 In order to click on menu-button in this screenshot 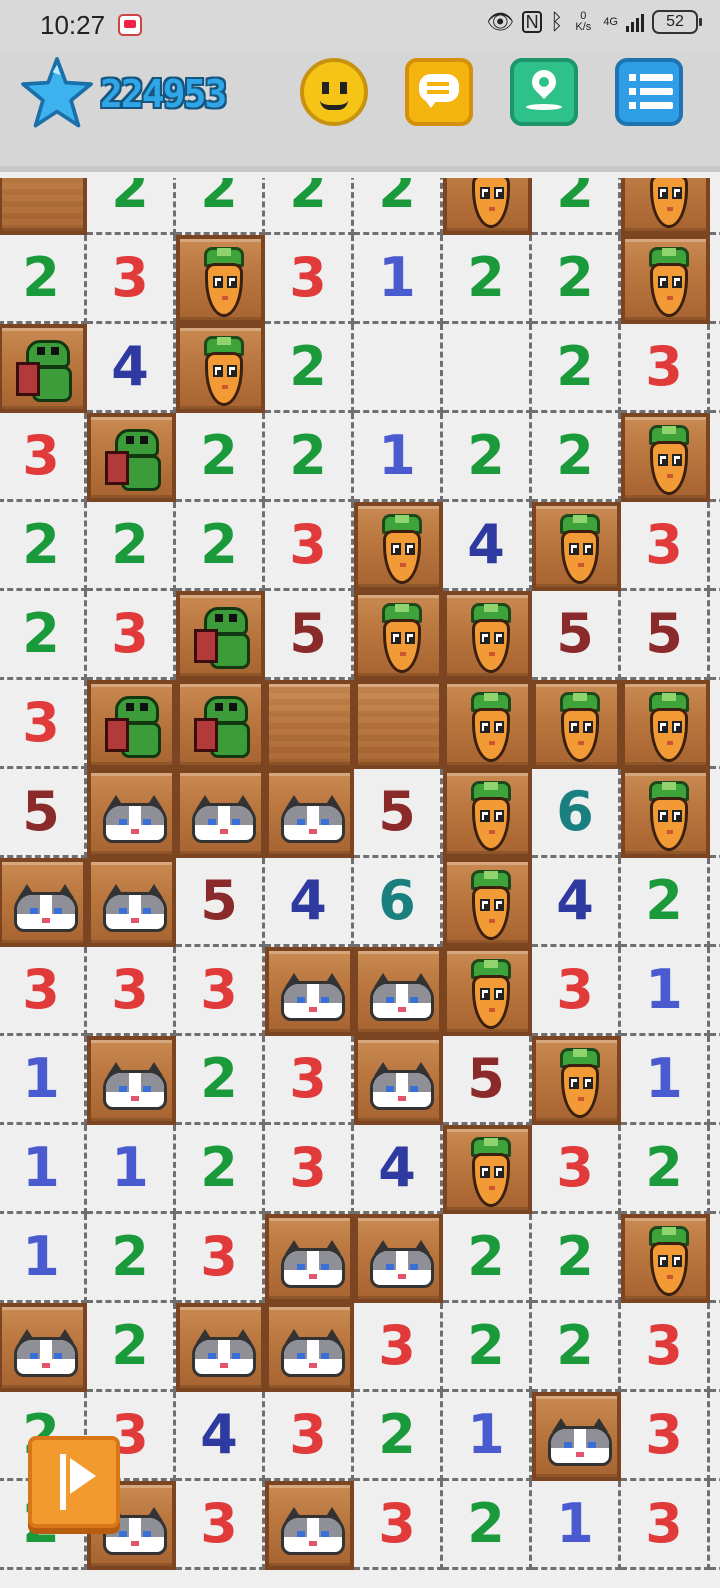, I will do `click(649, 92)`.